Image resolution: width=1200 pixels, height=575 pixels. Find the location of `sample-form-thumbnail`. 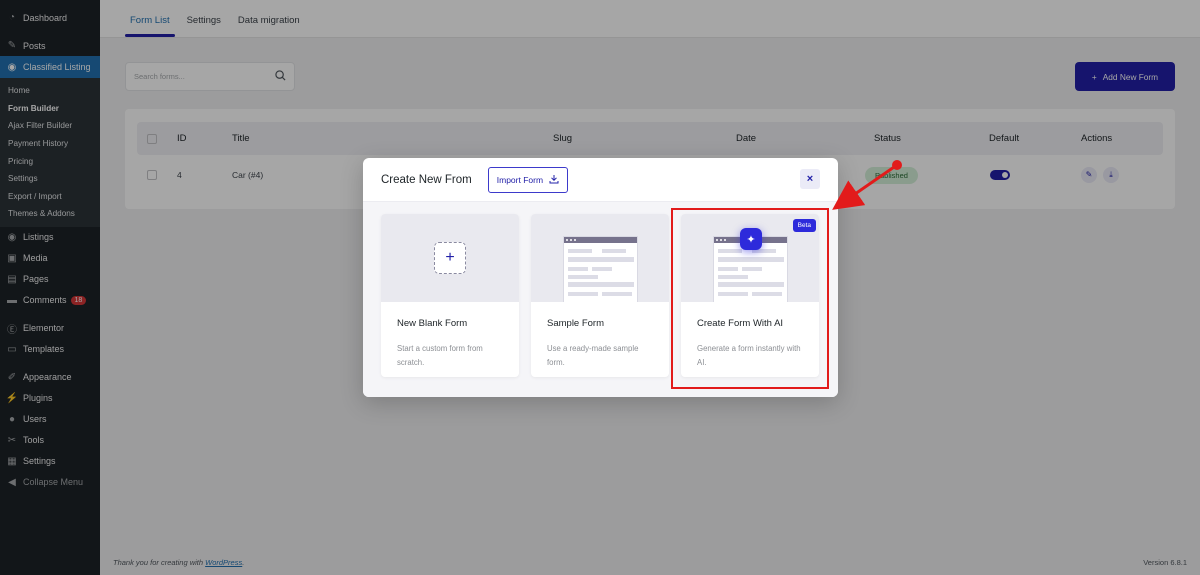

sample-form-thumbnail is located at coordinates (600, 258).